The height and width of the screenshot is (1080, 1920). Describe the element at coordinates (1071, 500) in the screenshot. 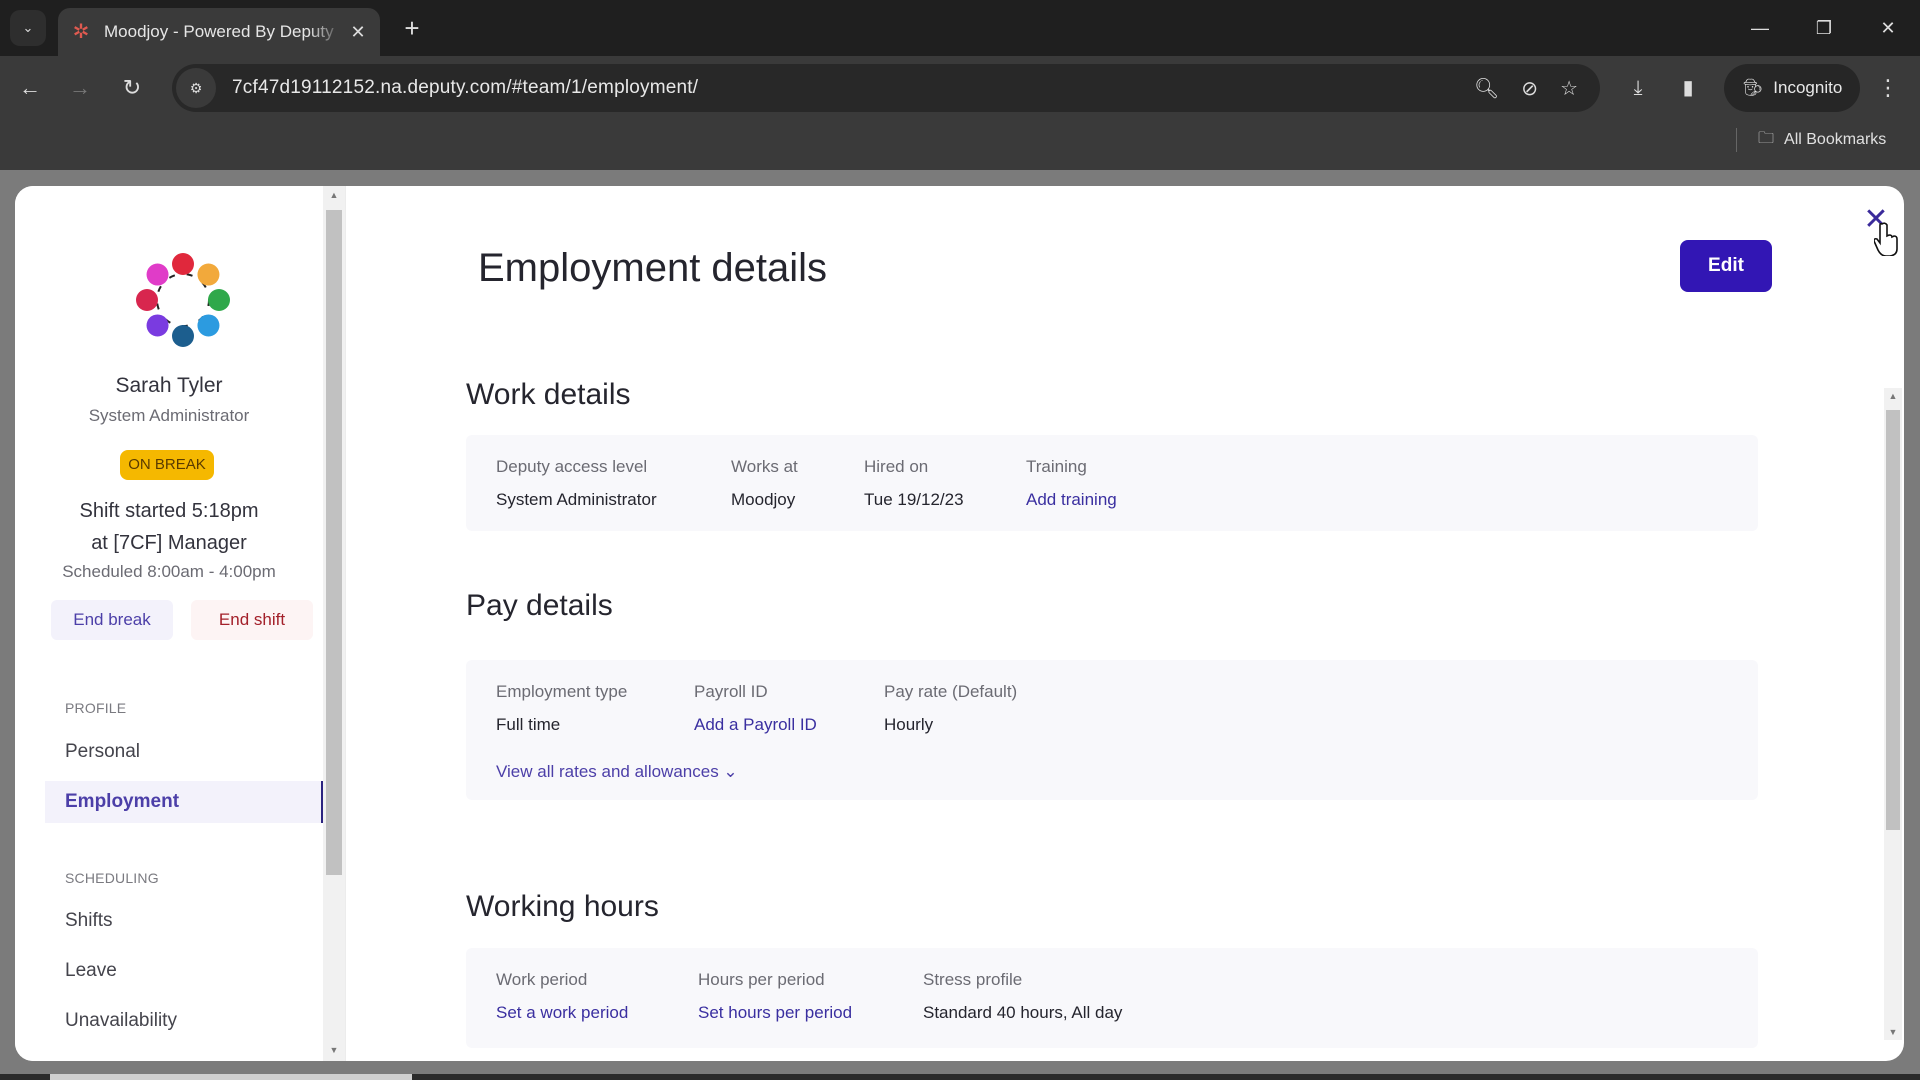

I see `add-training-link: Add training` at that location.